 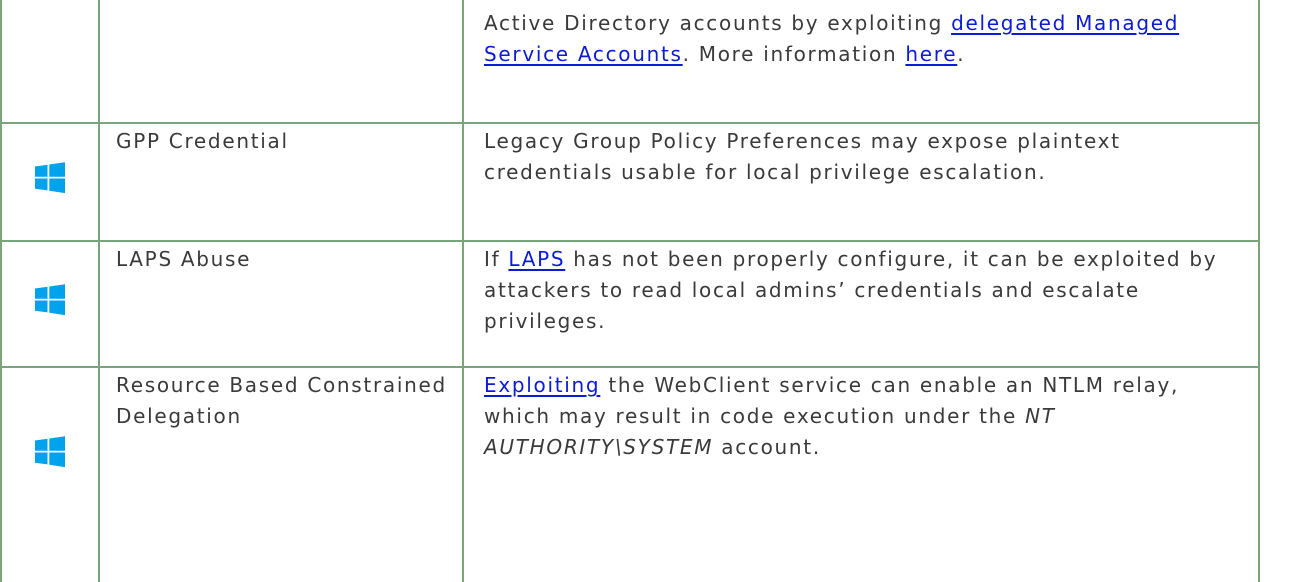 I want to click on description-text: account., so click(x=767, y=447).